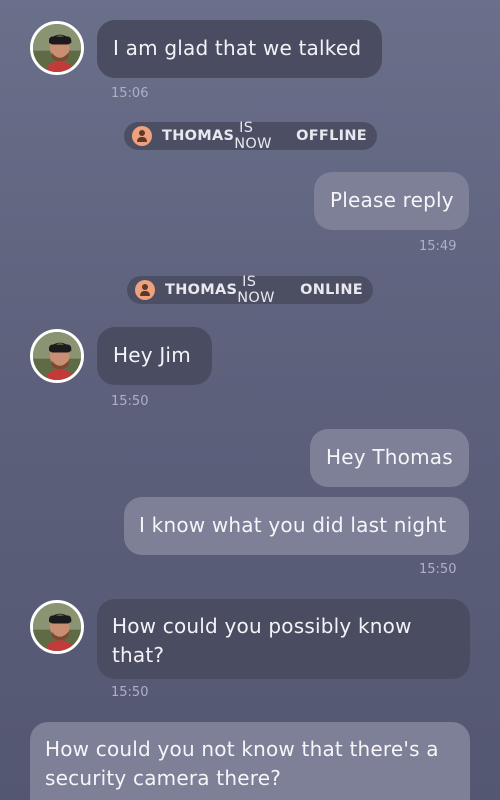  I want to click on message-bubble: Hey Jim, so click(154, 356).